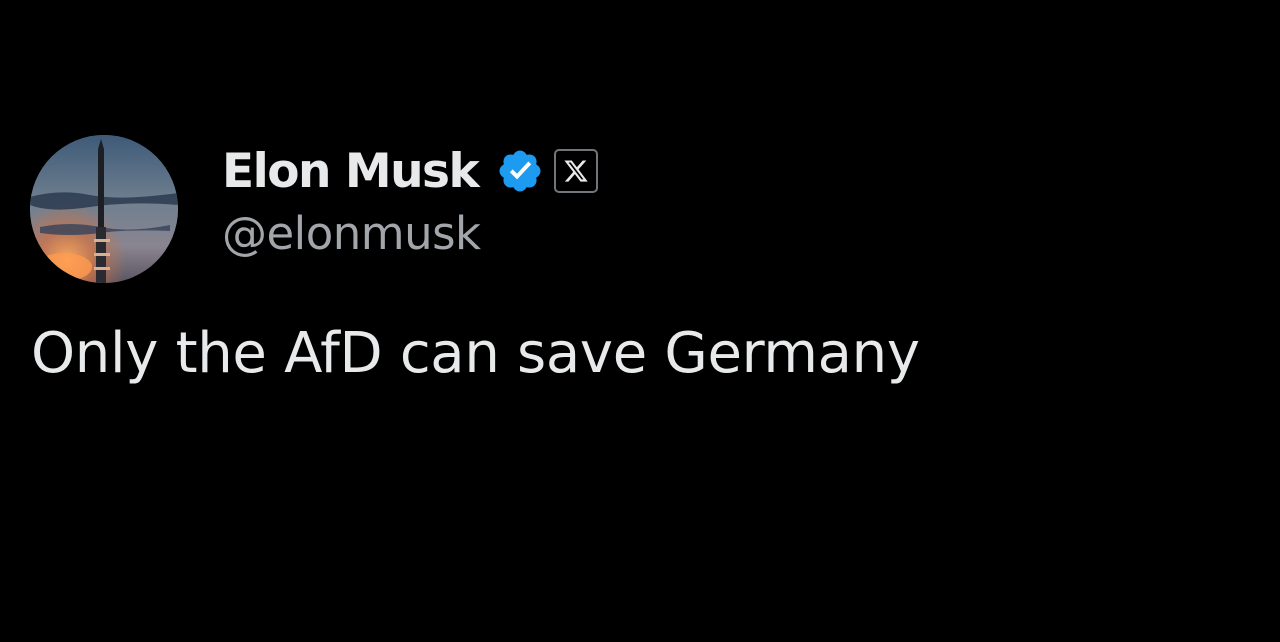  Describe the element at coordinates (576, 171) in the screenshot. I see `x-logo-icon` at that location.